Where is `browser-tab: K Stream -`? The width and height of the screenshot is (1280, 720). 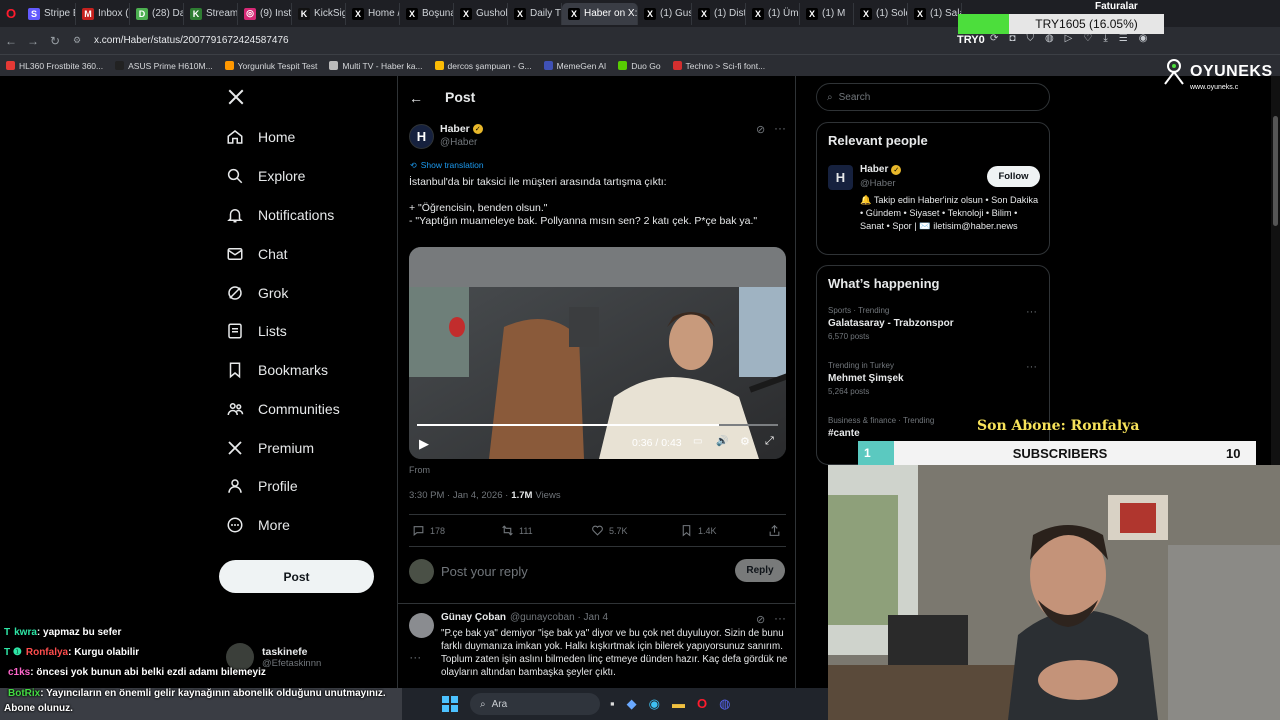
browser-tab: K Stream - is located at coordinates (211, 13).